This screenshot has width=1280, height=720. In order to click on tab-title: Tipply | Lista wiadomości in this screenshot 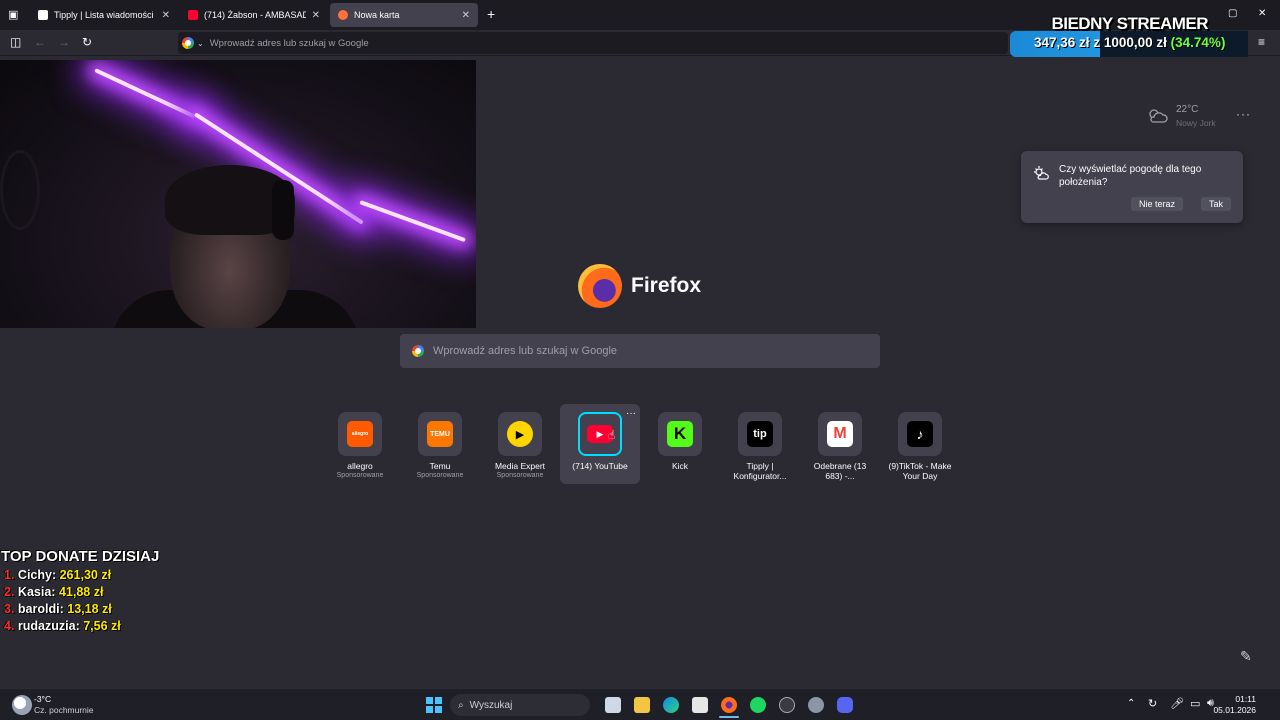, I will do `click(104, 15)`.